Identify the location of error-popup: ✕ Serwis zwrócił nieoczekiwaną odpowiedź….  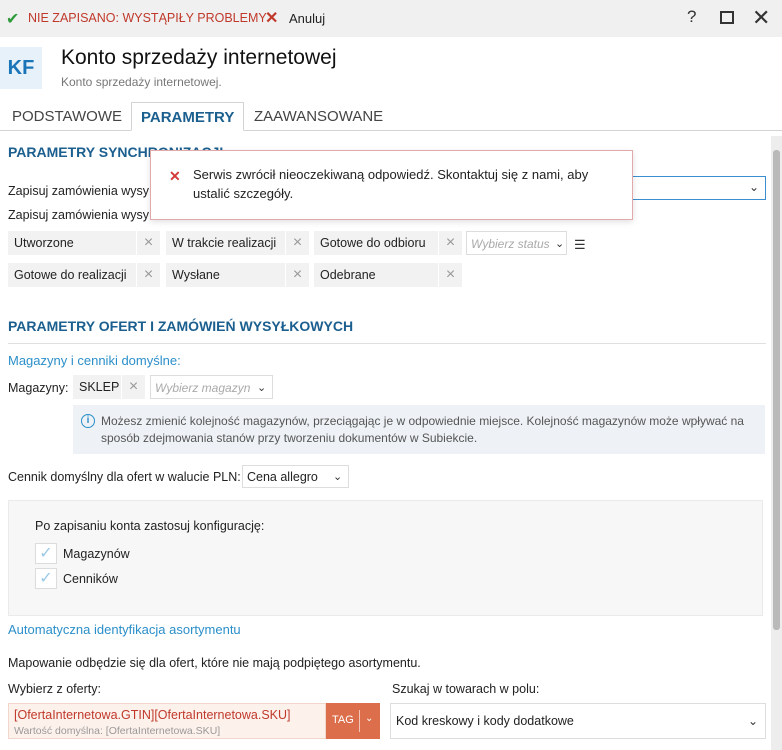
(391, 185).